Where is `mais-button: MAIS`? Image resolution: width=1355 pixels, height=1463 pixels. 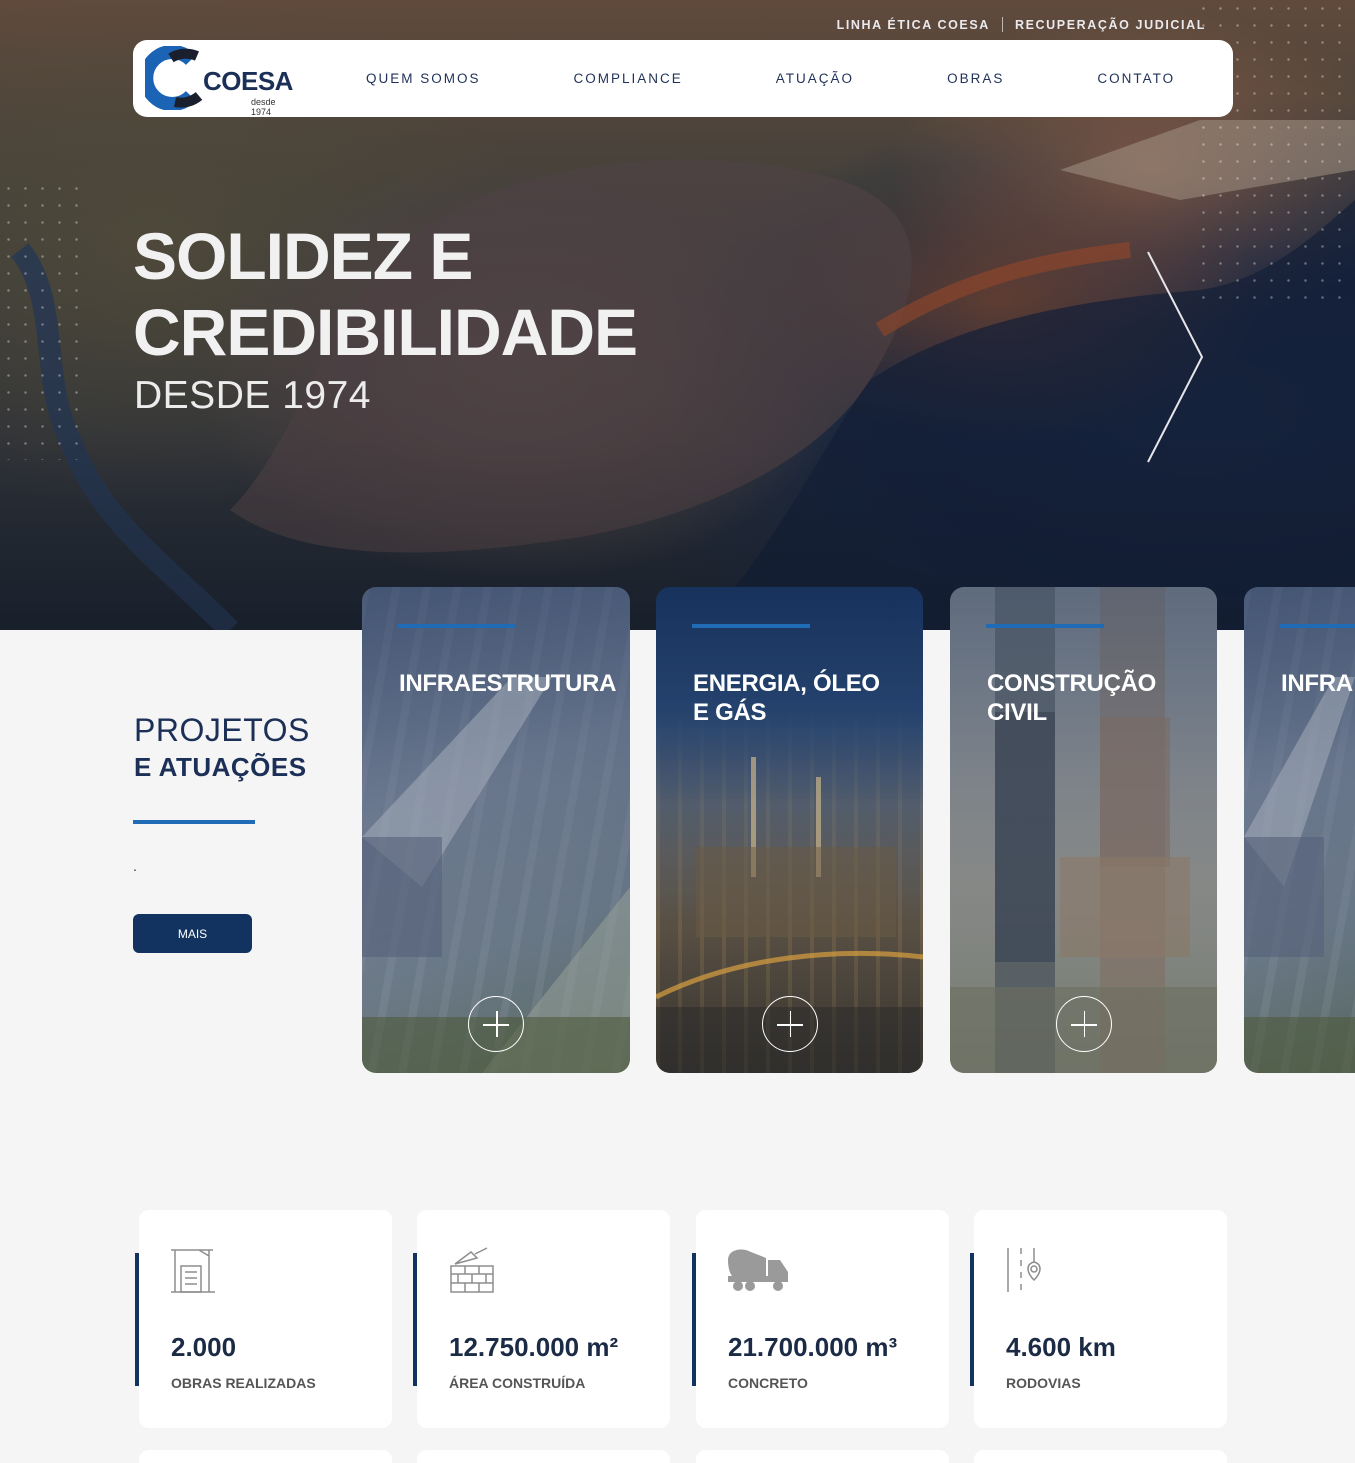 mais-button: MAIS is located at coordinates (192, 933).